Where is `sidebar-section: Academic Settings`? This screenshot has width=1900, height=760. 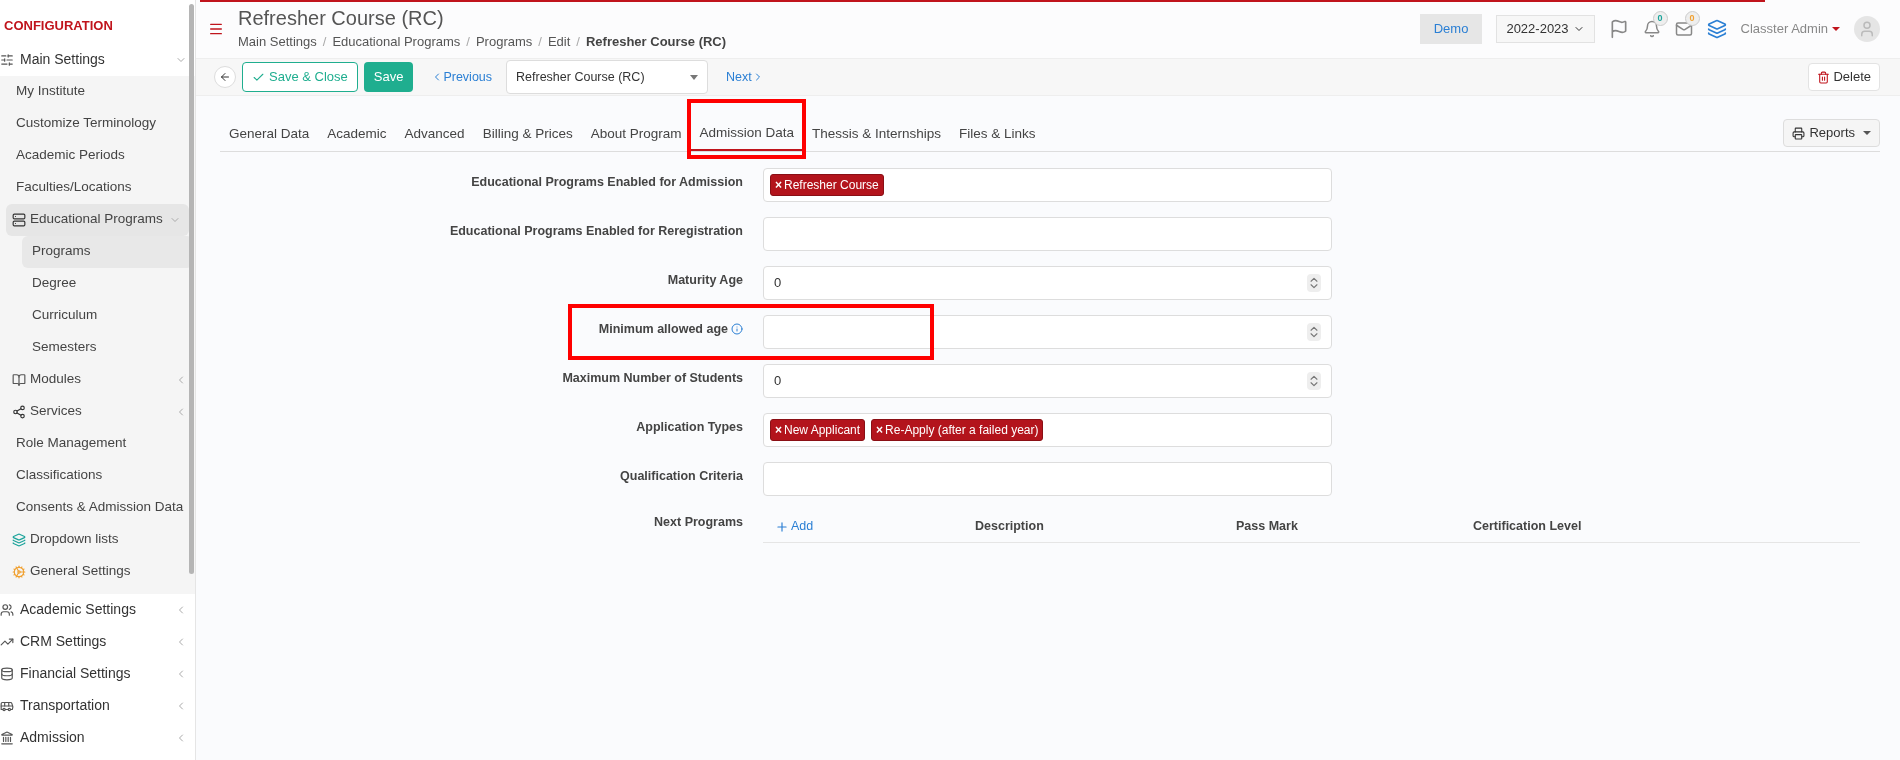
sidebar-section: Academic Settings is located at coordinates (97, 609).